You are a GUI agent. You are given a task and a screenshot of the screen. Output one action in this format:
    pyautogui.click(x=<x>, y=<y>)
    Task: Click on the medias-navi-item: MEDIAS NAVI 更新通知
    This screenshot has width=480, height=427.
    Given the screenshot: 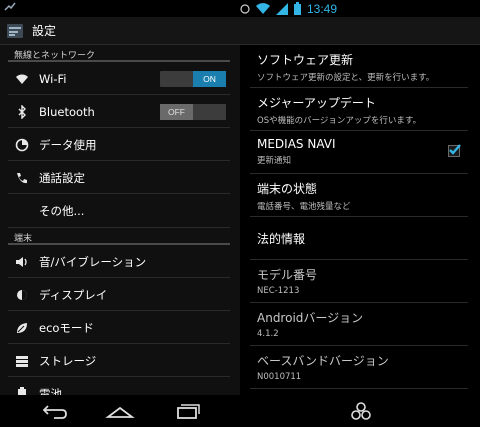 What is the action you would take?
    pyautogui.click(x=360, y=152)
    